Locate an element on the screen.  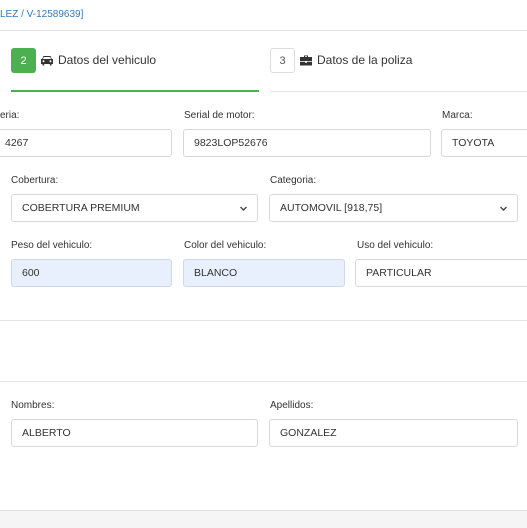
serial-carroceria-label: eria: is located at coordinates (10, 115).